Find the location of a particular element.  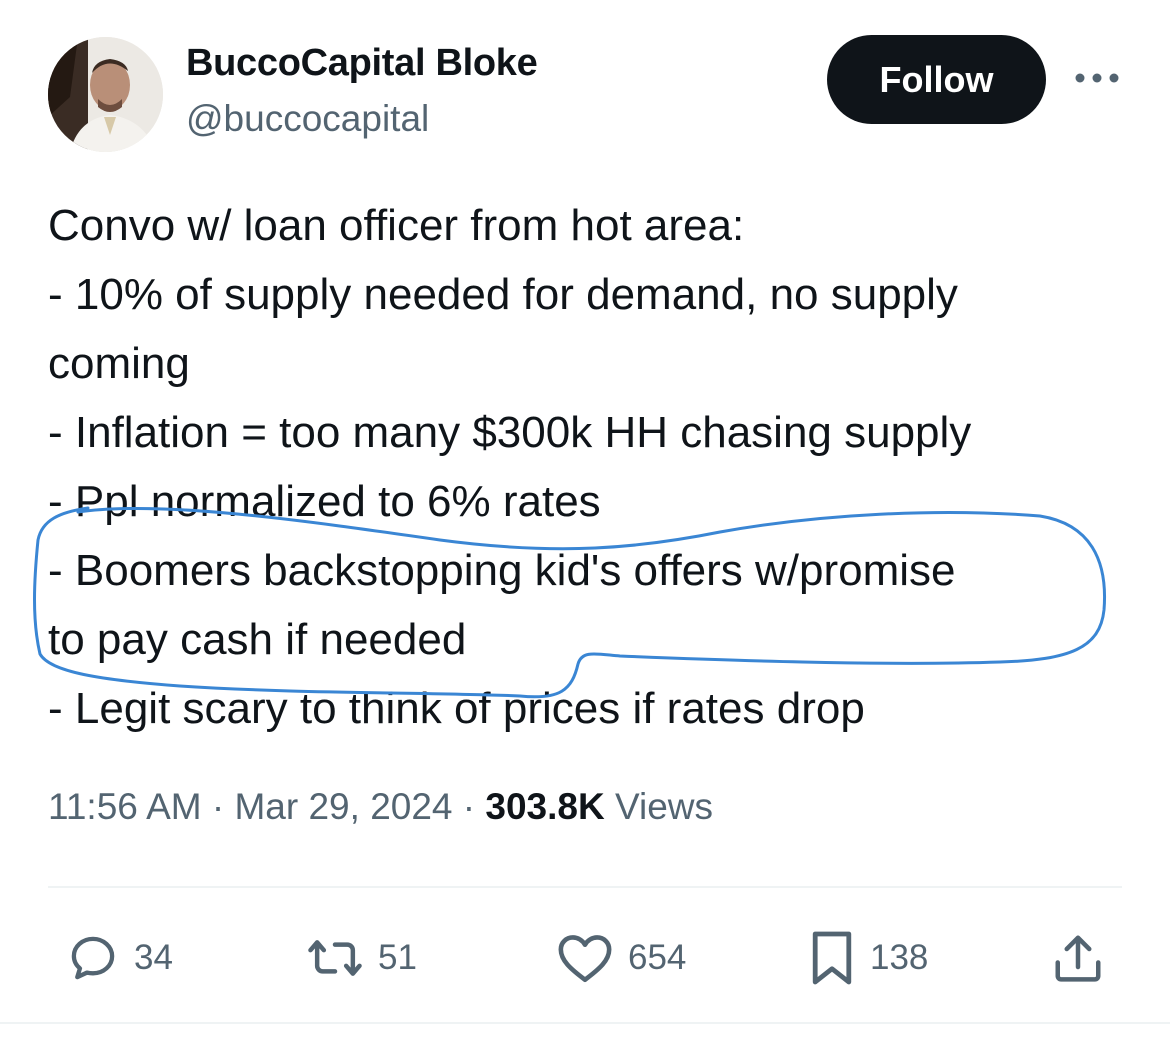

tweet-line: coming is located at coordinates (119, 363).